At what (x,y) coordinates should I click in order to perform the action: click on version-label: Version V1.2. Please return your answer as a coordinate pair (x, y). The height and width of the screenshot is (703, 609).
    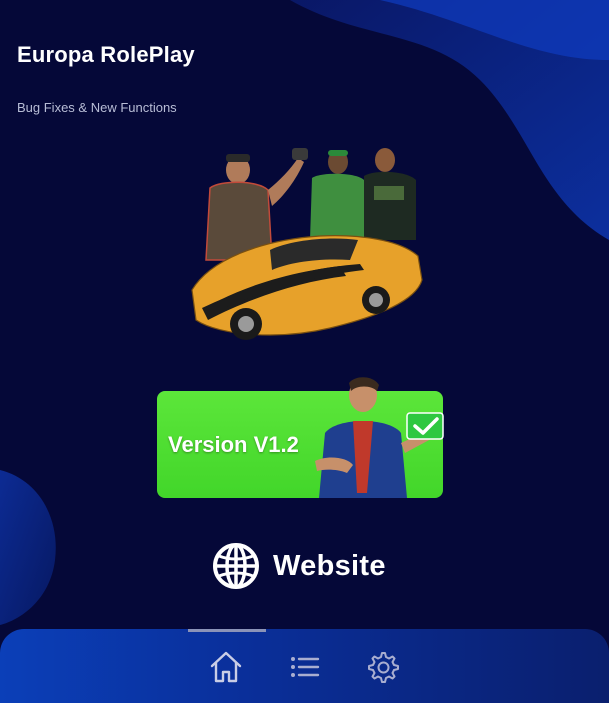
    Looking at the image, I should click on (233, 444).